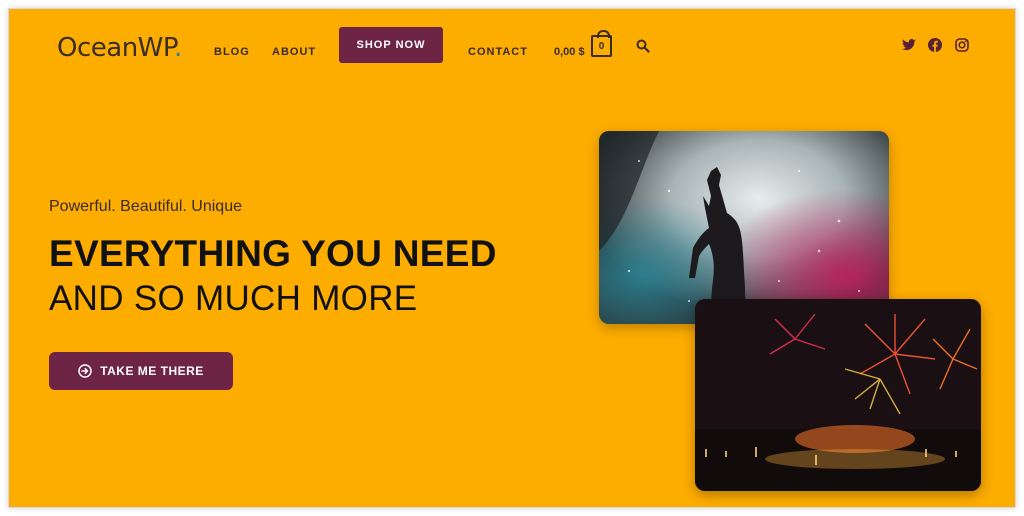  What do you see at coordinates (744, 227) in the screenshot?
I see `concert-photo` at bounding box center [744, 227].